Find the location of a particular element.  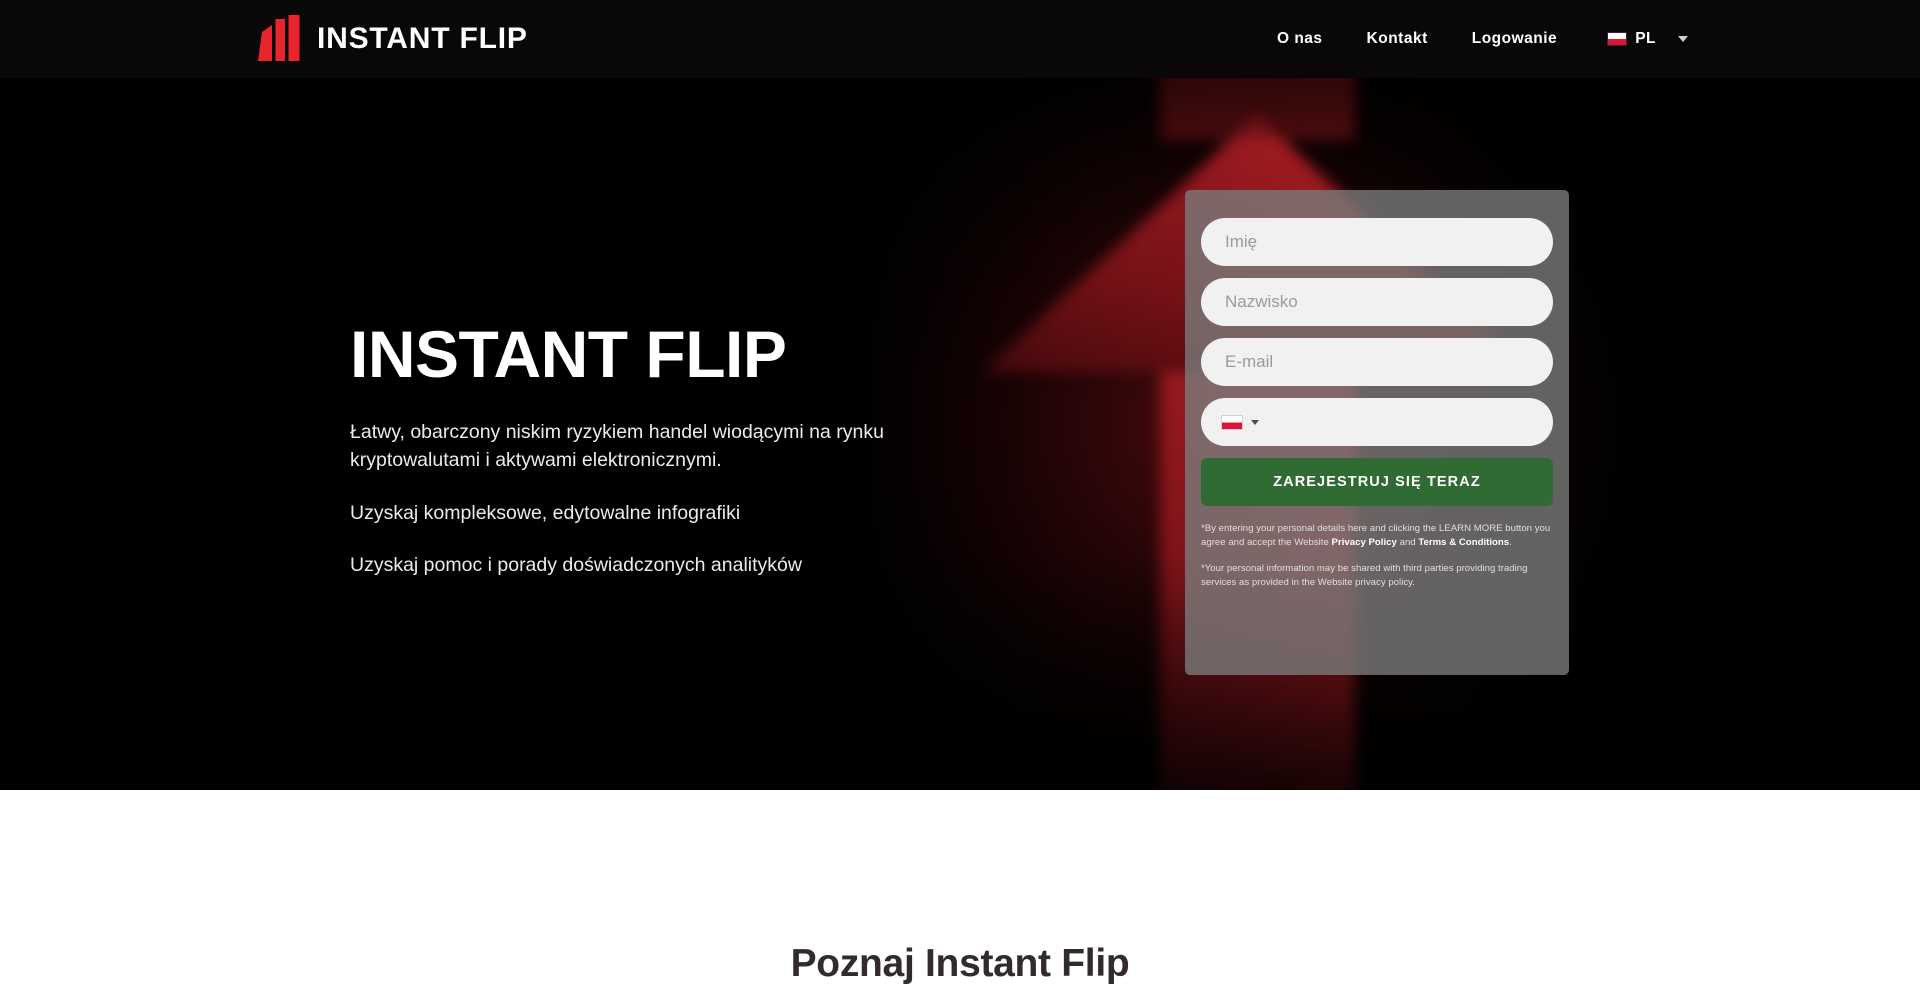

disclaimer-1-mid: and is located at coordinates (1407, 542).